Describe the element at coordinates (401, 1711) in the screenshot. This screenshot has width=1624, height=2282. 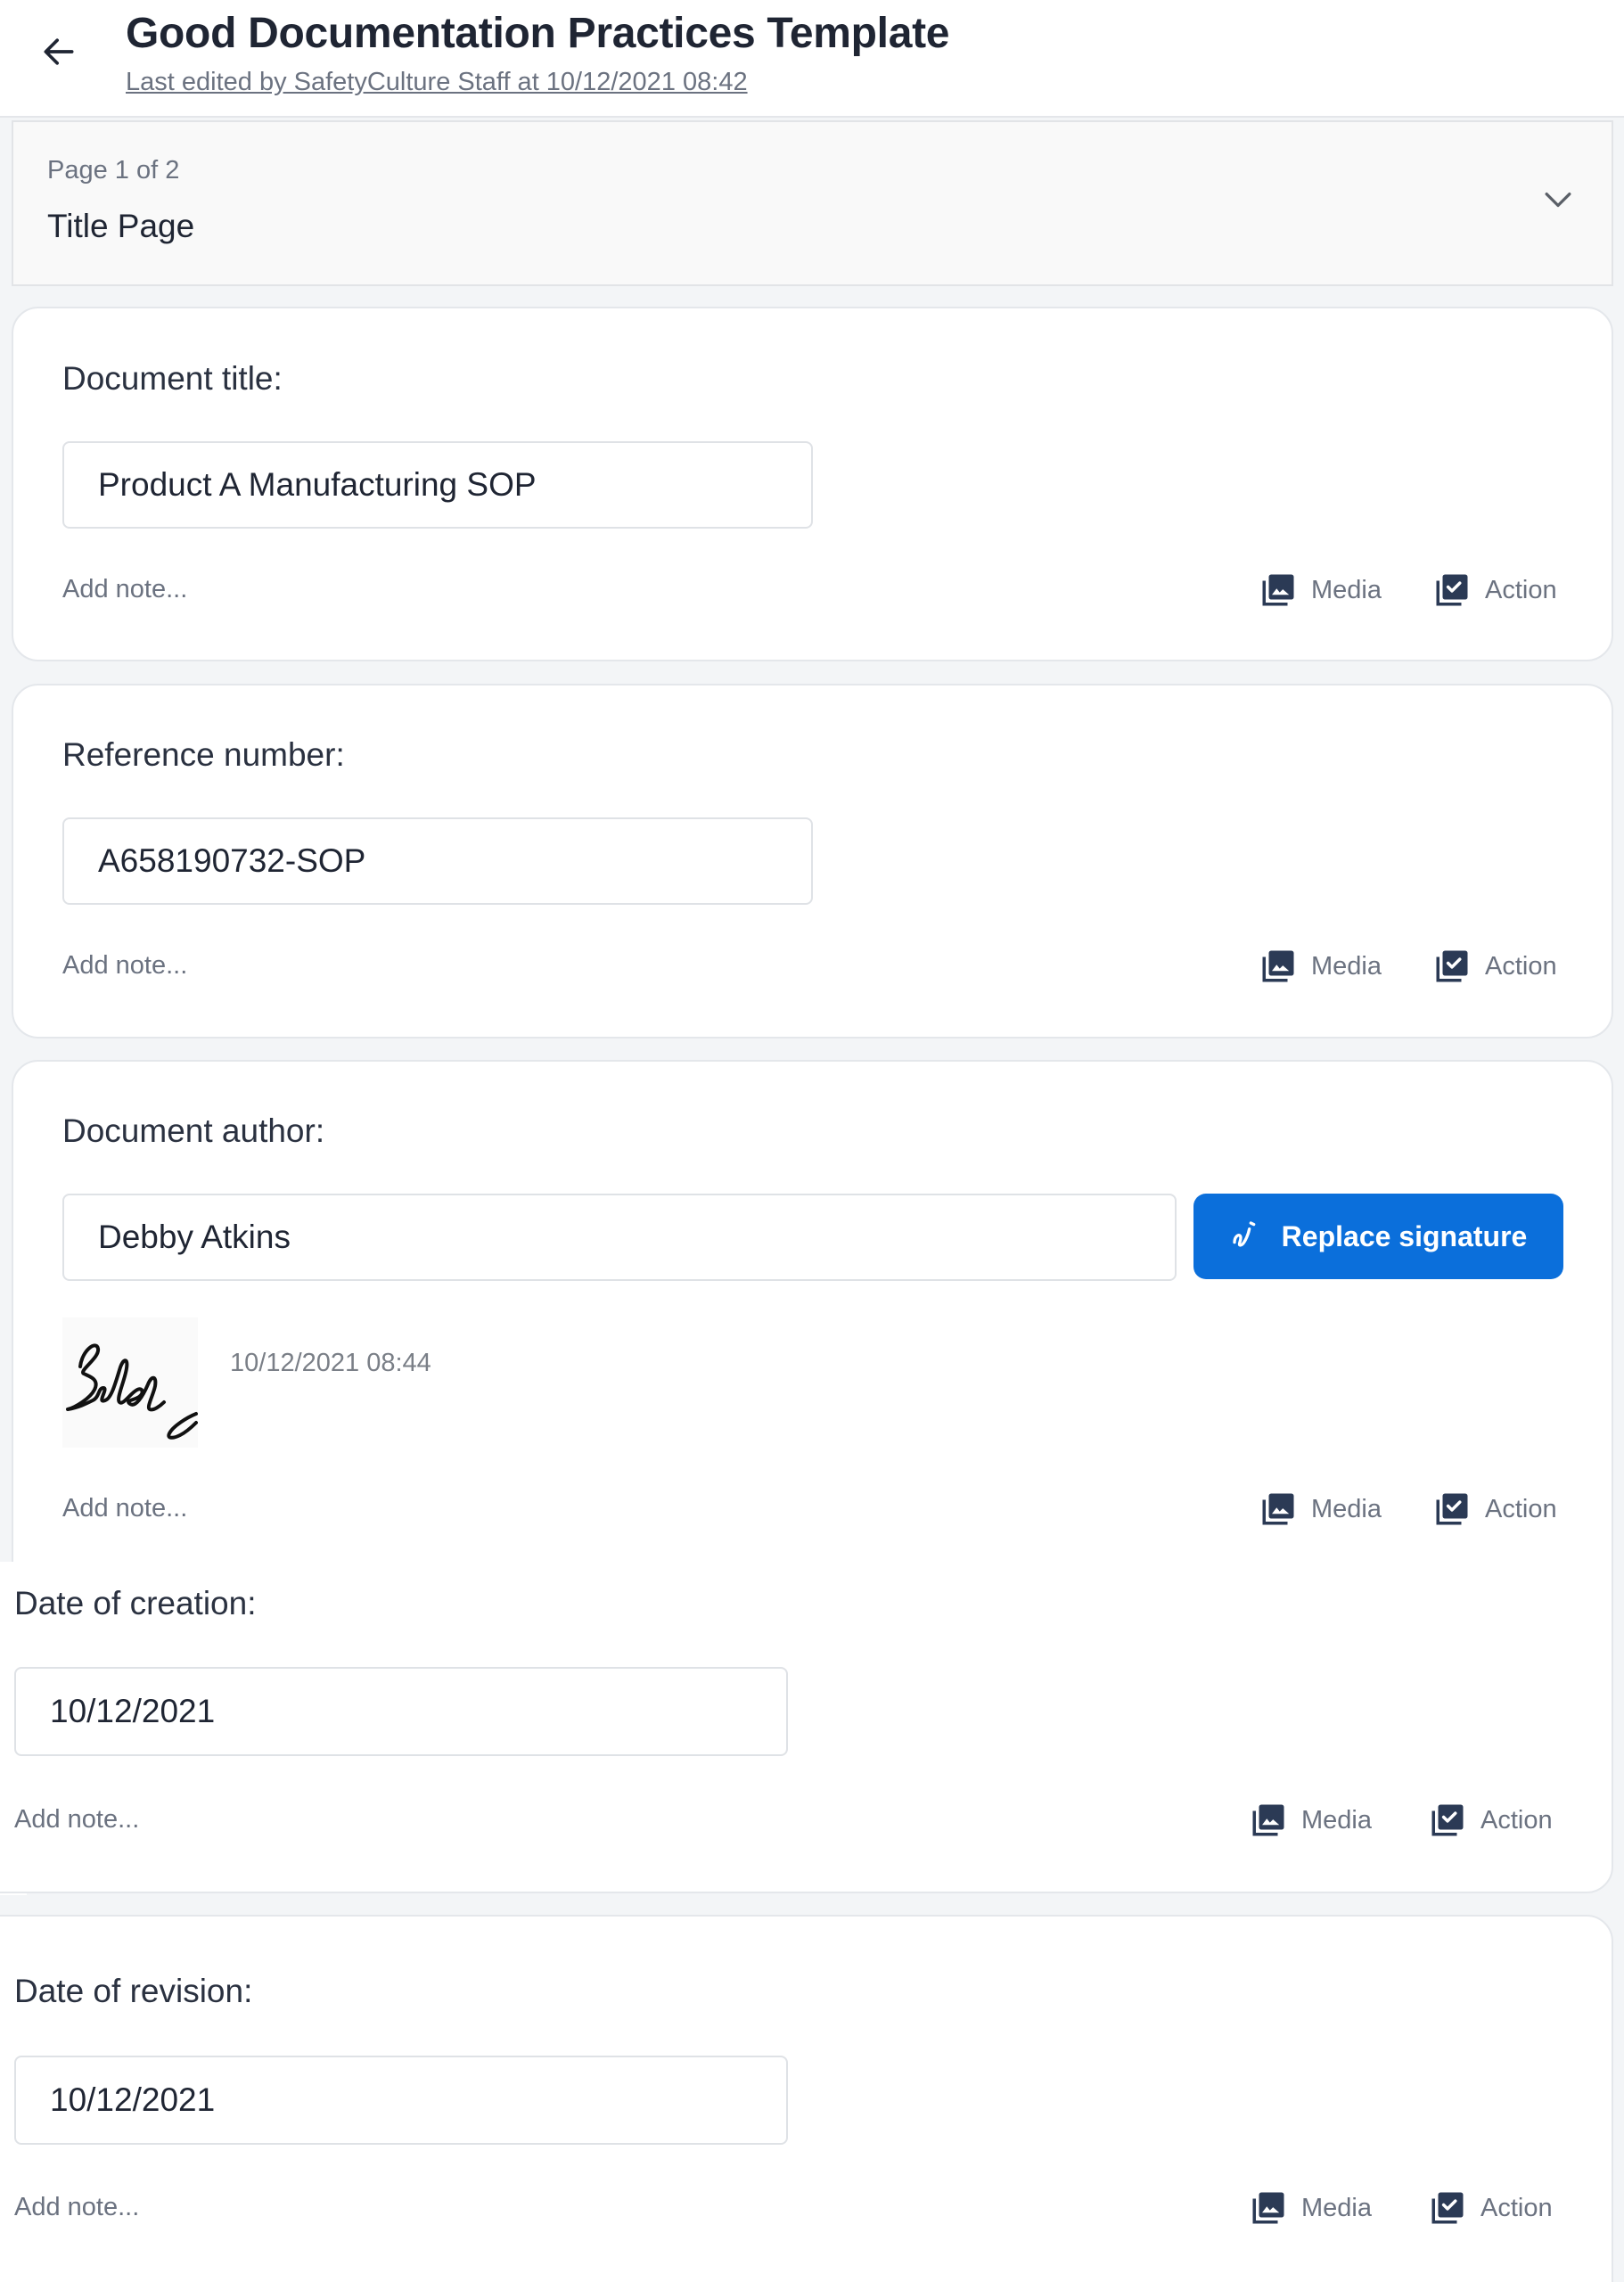
I see `date-of-creation-input: 10/12/2021` at that location.